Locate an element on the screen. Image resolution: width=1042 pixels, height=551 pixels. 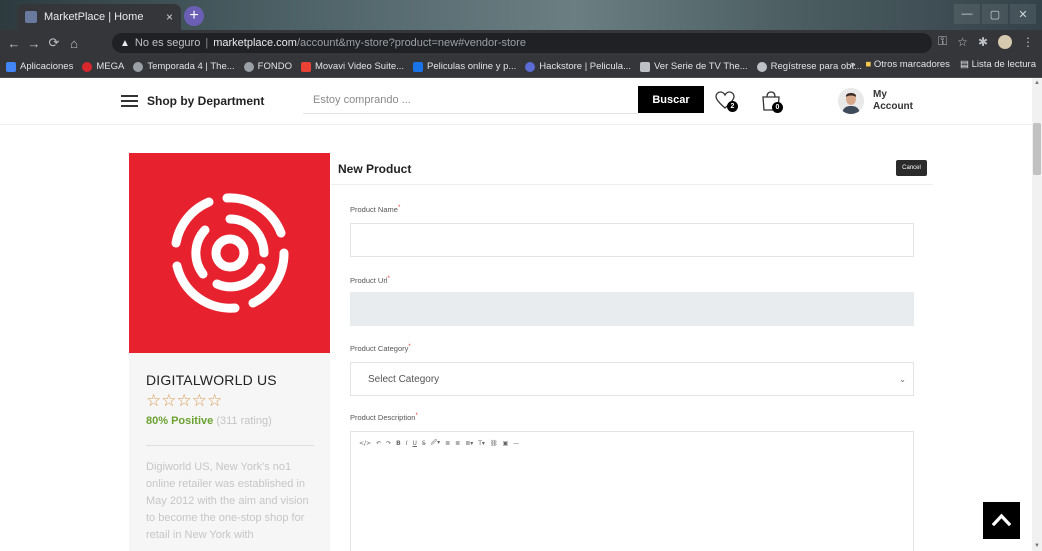
product-description-label: Product Description* is located at coordinates (384, 417).